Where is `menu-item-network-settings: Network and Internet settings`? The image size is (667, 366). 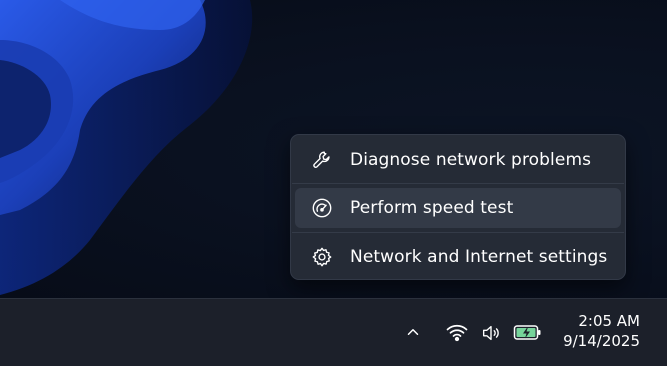
menu-item-network-settings: Network and Internet settings is located at coordinates (458, 257).